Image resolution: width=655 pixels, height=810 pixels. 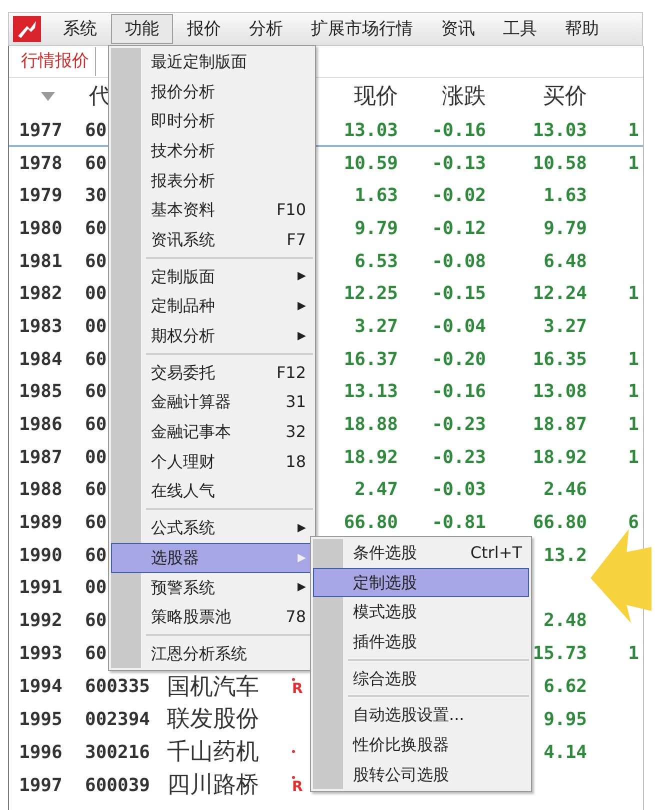 I want to click on menu-item: 策略股票池 78, so click(x=212, y=617).